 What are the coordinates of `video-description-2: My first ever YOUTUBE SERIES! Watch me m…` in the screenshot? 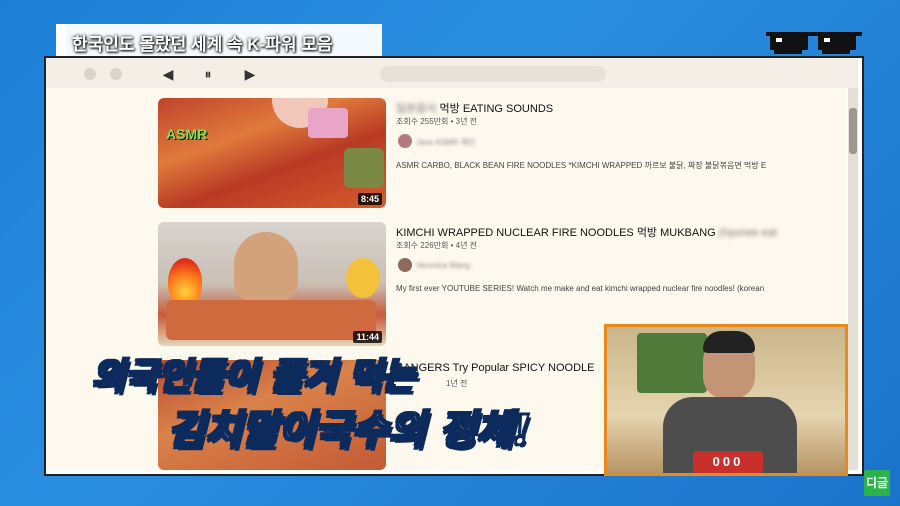 It's located at (581, 288).